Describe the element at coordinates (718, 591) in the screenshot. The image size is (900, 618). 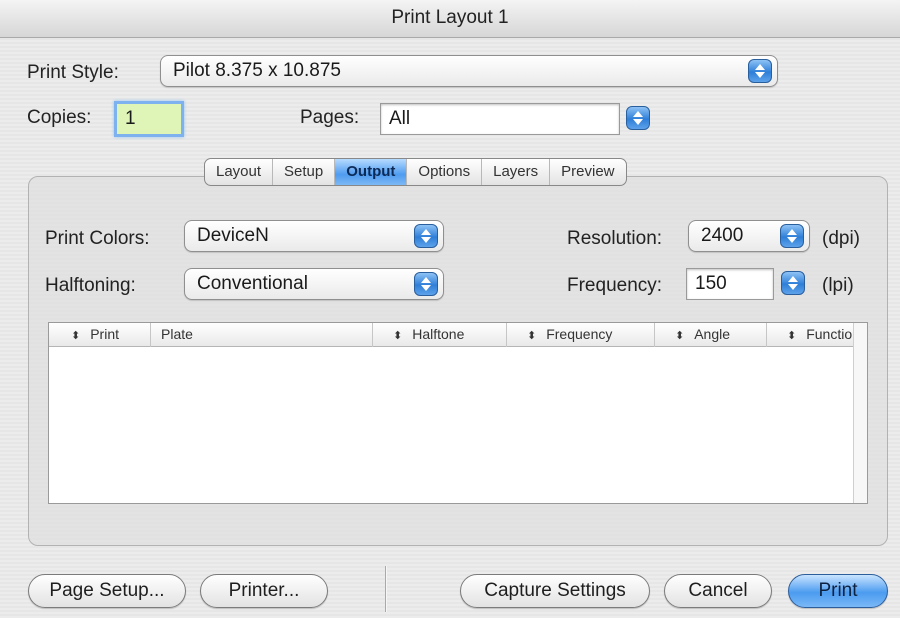
I see `cancel-button: Cancel` at that location.